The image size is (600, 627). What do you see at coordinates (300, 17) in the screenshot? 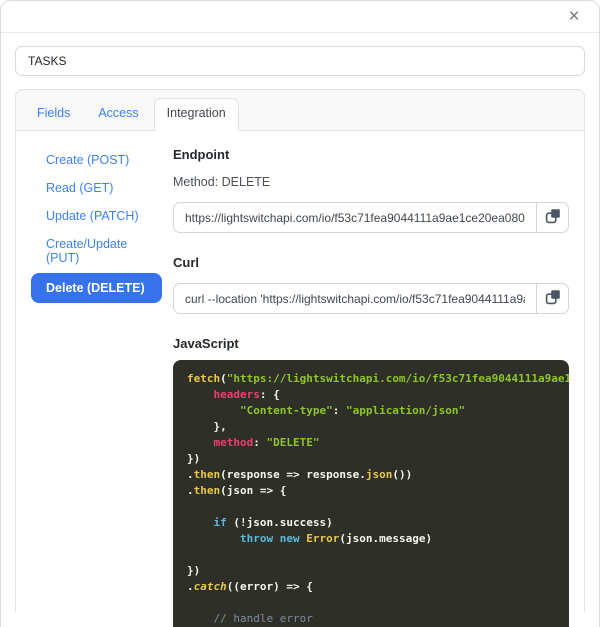
I see `modal-header: ×` at bounding box center [300, 17].